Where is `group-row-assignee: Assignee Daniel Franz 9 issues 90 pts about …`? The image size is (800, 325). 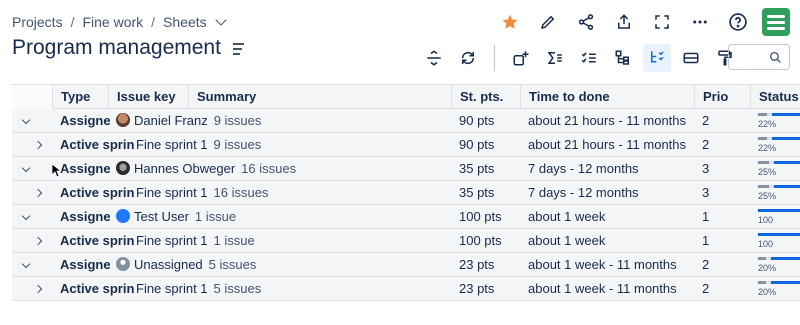
group-row-assignee: Assignee Daniel Franz 9 issues 90 pts about … is located at coordinates (406, 121).